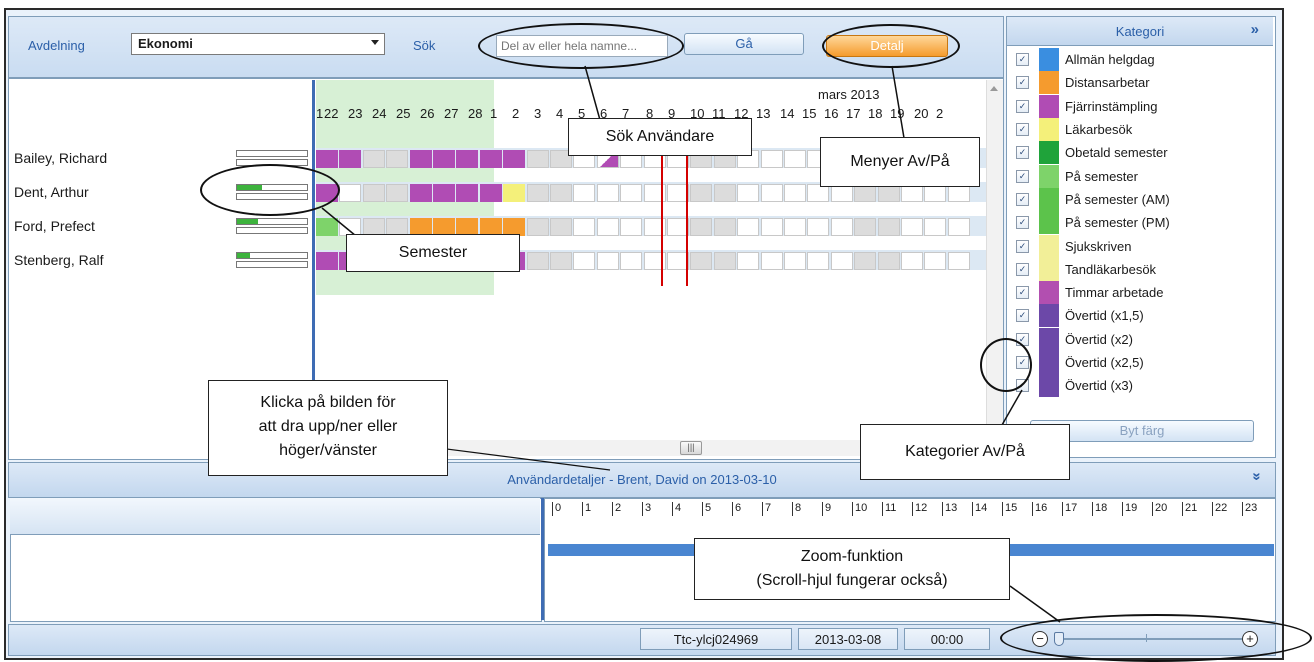 This screenshot has height=662, width=1314. What do you see at coordinates (328, 402) in the screenshot?
I see `drag-hint-line: Klicka på bilden för` at bounding box center [328, 402].